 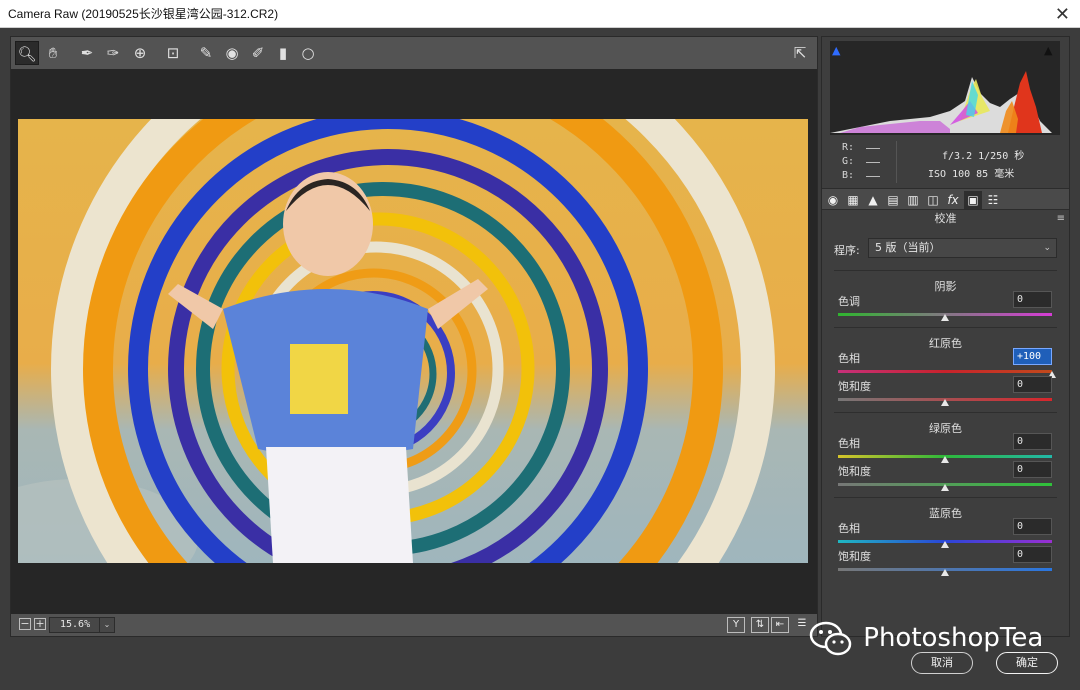 What do you see at coordinates (945, 402) in the screenshot?
I see `red-saturation-thumb` at bounding box center [945, 402].